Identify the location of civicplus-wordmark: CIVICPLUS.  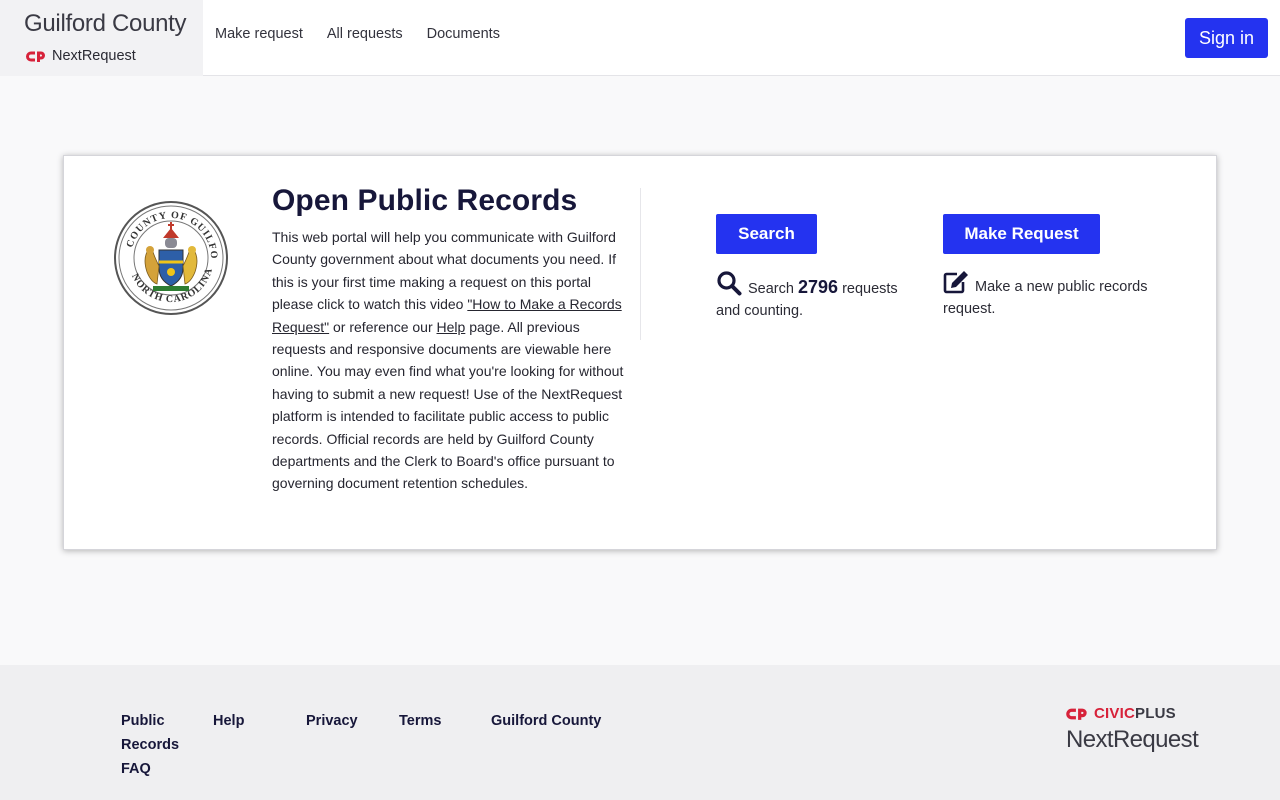
(1136, 713).